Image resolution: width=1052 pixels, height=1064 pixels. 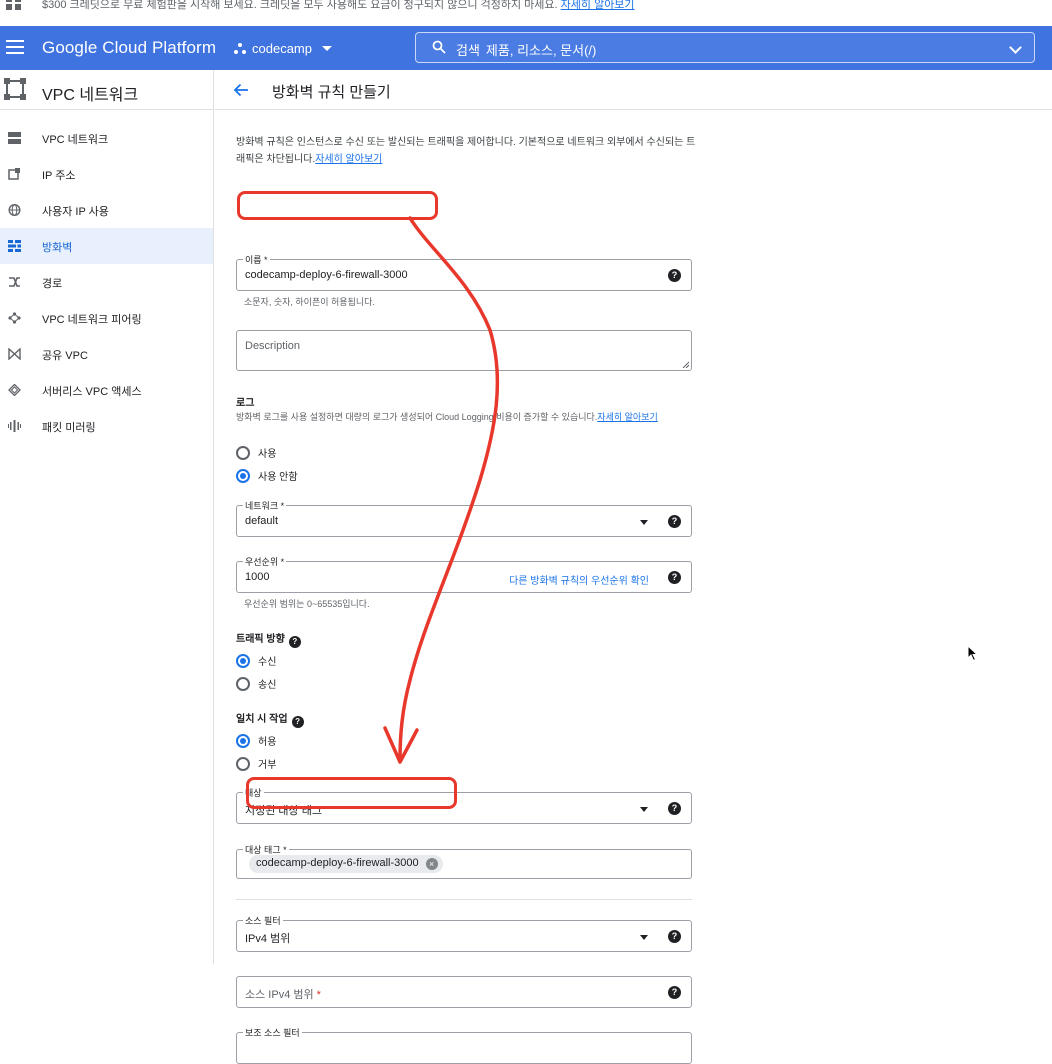 What do you see at coordinates (307, 604) in the screenshot?
I see `priority-hint: 우선순위 범위는 0~65535입니다.` at bounding box center [307, 604].